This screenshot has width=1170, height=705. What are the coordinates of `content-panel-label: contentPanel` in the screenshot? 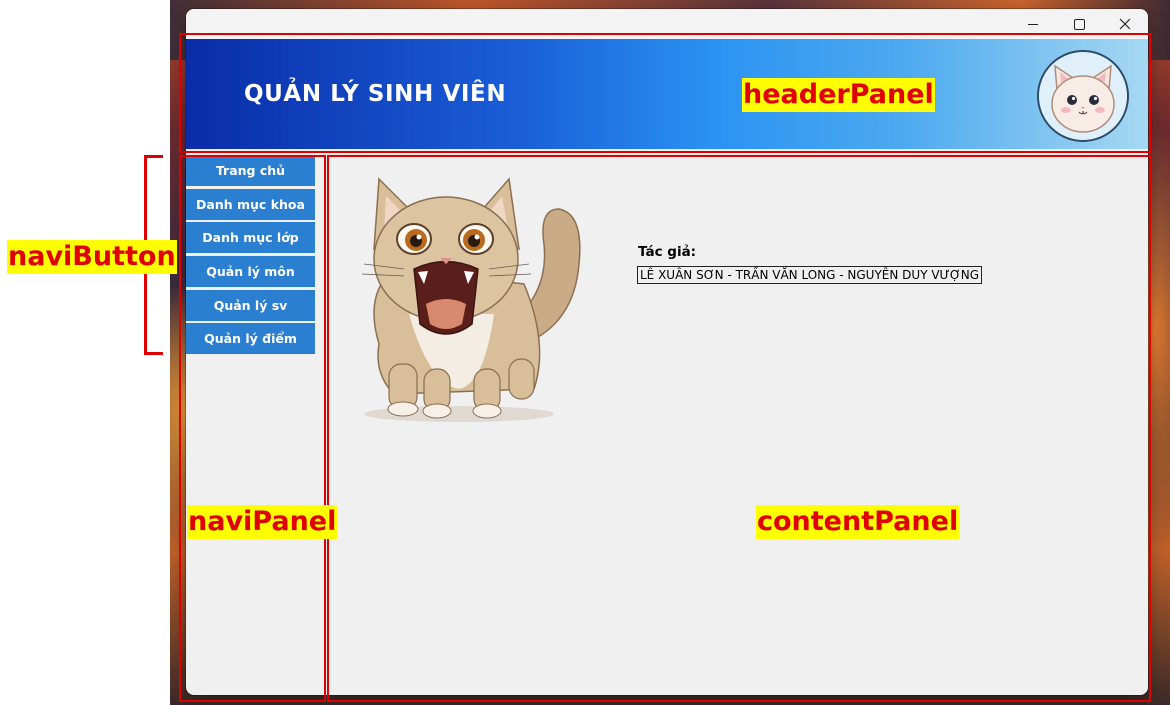 It's located at (858, 522).